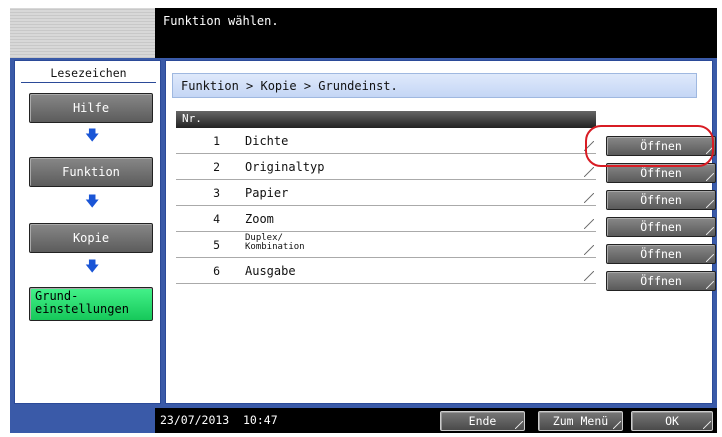  I want to click on end-button: Ende, so click(482, 421).